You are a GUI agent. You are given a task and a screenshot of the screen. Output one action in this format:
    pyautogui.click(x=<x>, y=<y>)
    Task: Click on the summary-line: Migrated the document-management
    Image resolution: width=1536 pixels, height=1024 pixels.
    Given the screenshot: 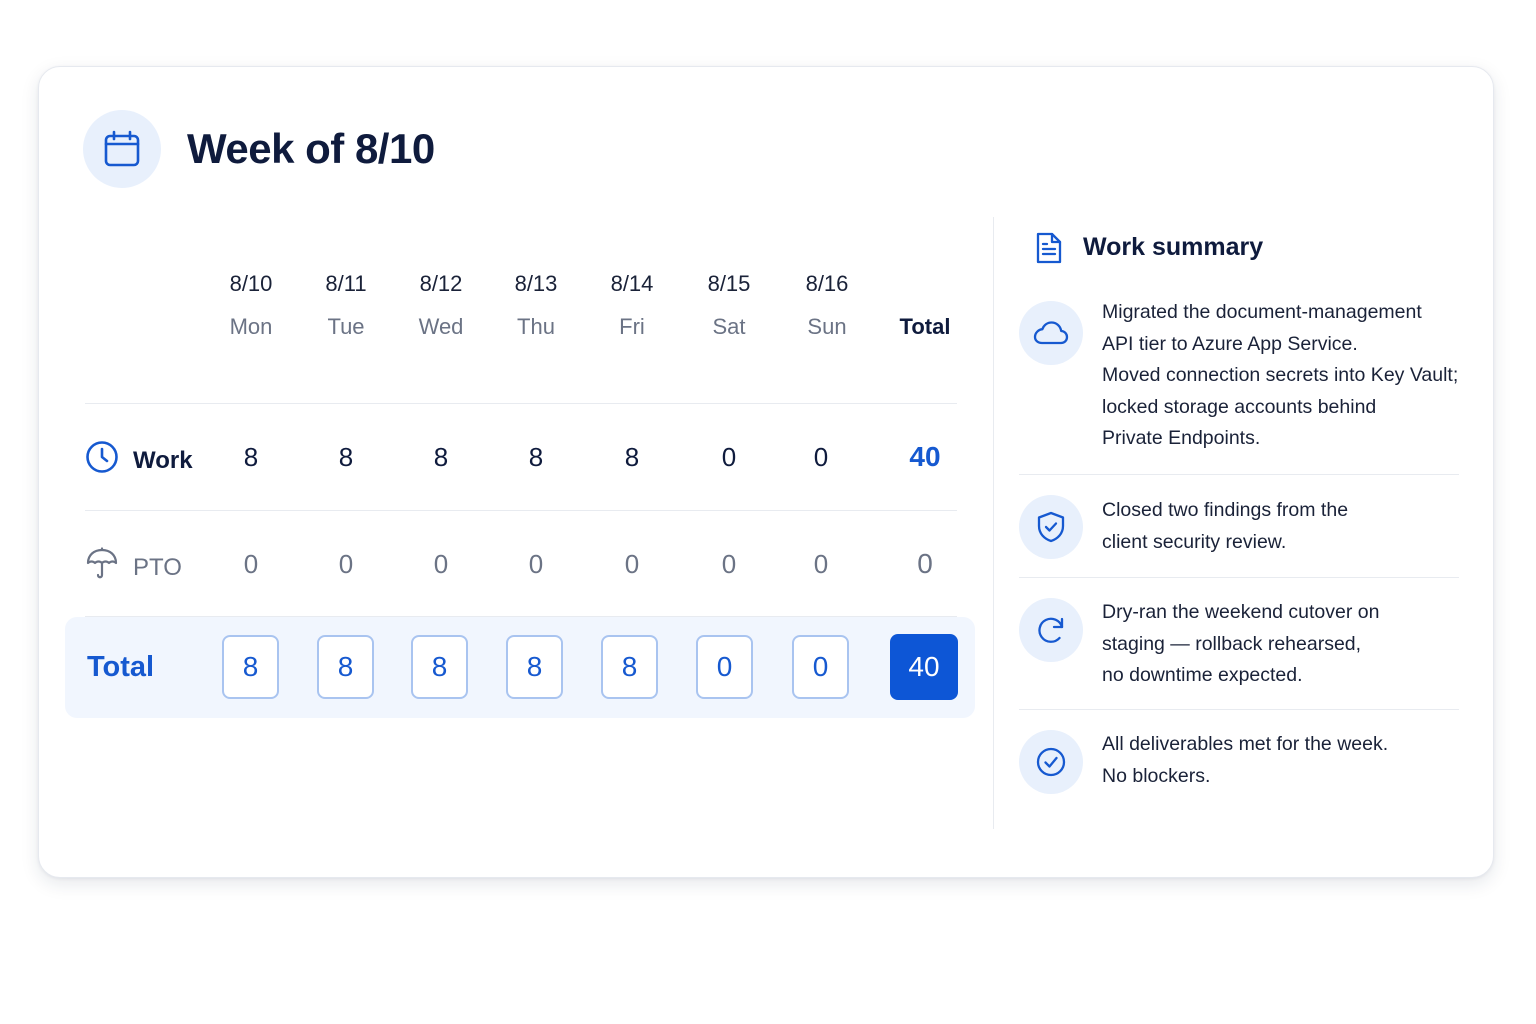 What is the action you would take?
    pyautogui.click(x=1262, y=312)
    